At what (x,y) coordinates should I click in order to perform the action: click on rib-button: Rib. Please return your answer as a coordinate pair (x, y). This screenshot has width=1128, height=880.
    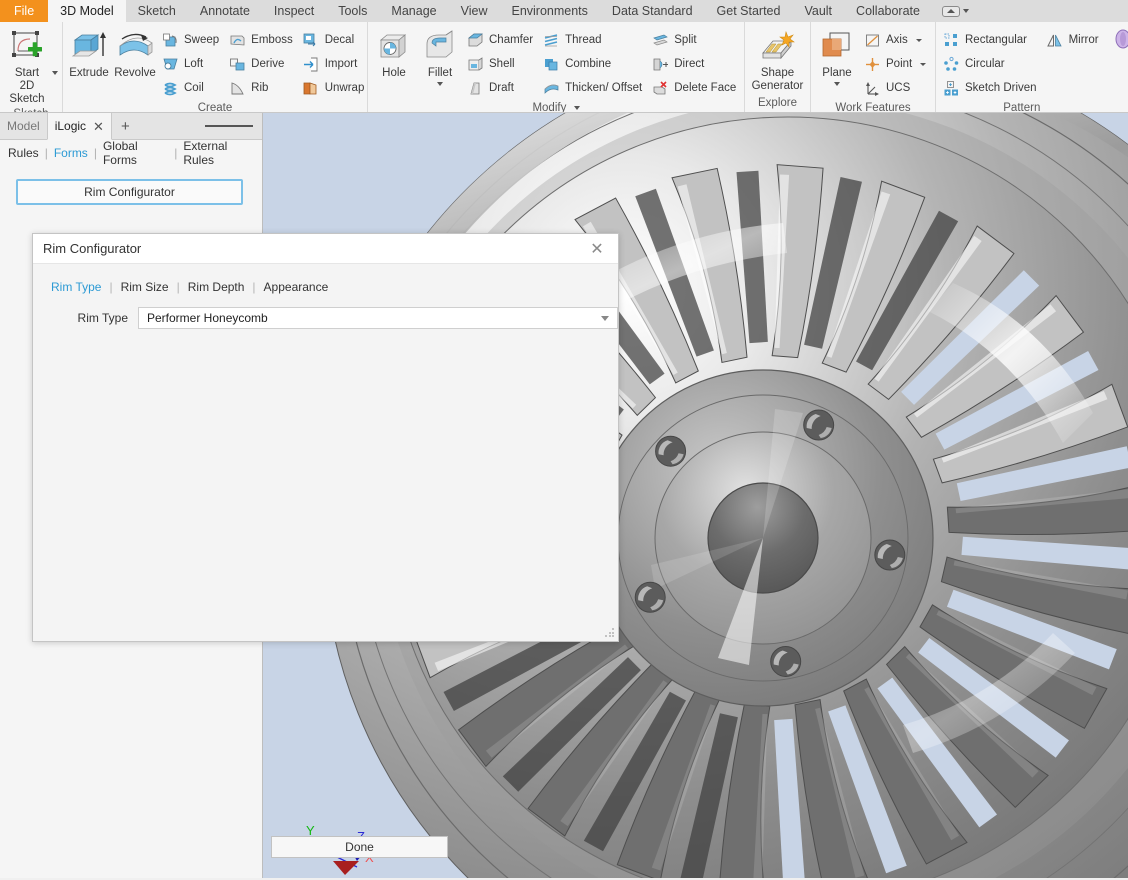
    Looking at the image, I should click on (262, 88).